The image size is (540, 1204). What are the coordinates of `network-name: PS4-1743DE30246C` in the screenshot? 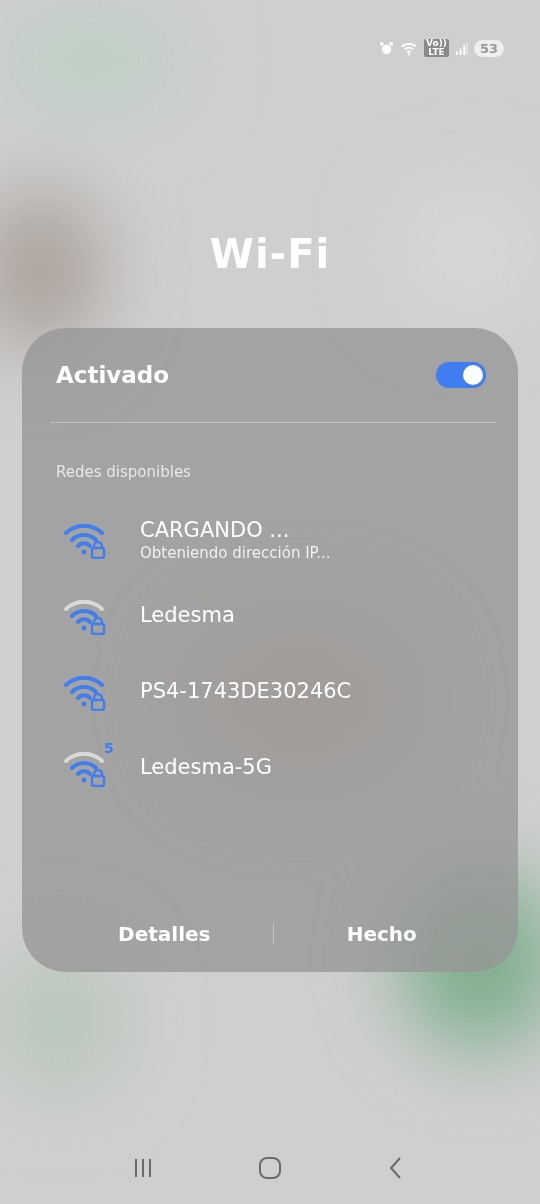 It's located at (246, 691).